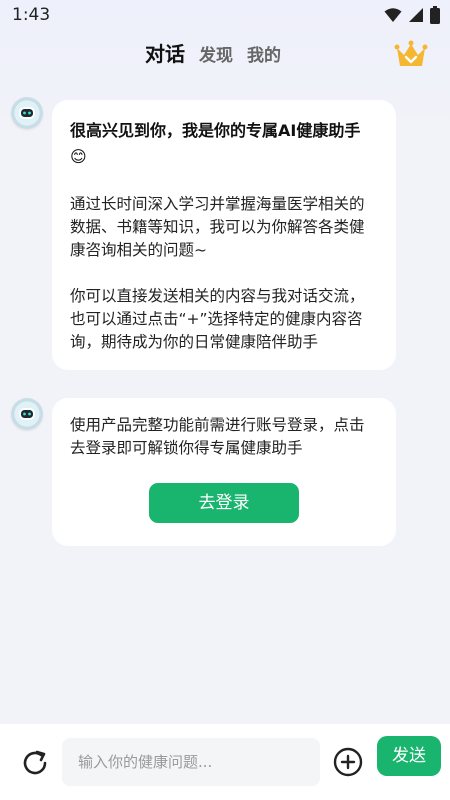  I want to click on login-button: 去登录, so click(224, 503).